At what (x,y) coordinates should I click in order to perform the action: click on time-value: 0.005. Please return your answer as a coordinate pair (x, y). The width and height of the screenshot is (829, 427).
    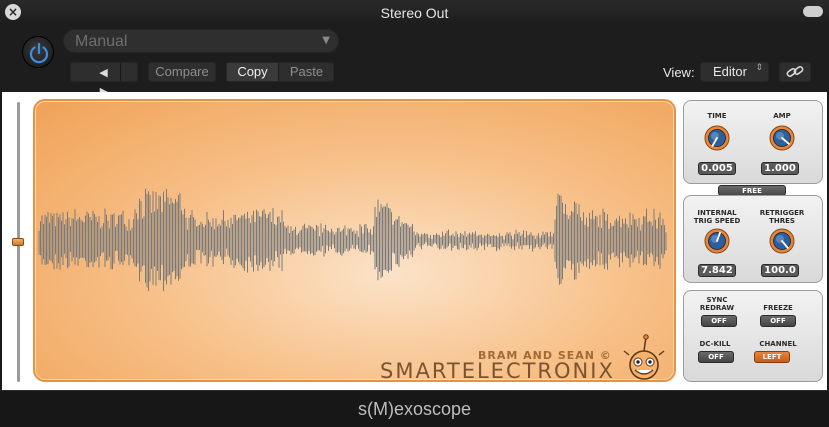
    Looking at the image, I should click on (717, 168).